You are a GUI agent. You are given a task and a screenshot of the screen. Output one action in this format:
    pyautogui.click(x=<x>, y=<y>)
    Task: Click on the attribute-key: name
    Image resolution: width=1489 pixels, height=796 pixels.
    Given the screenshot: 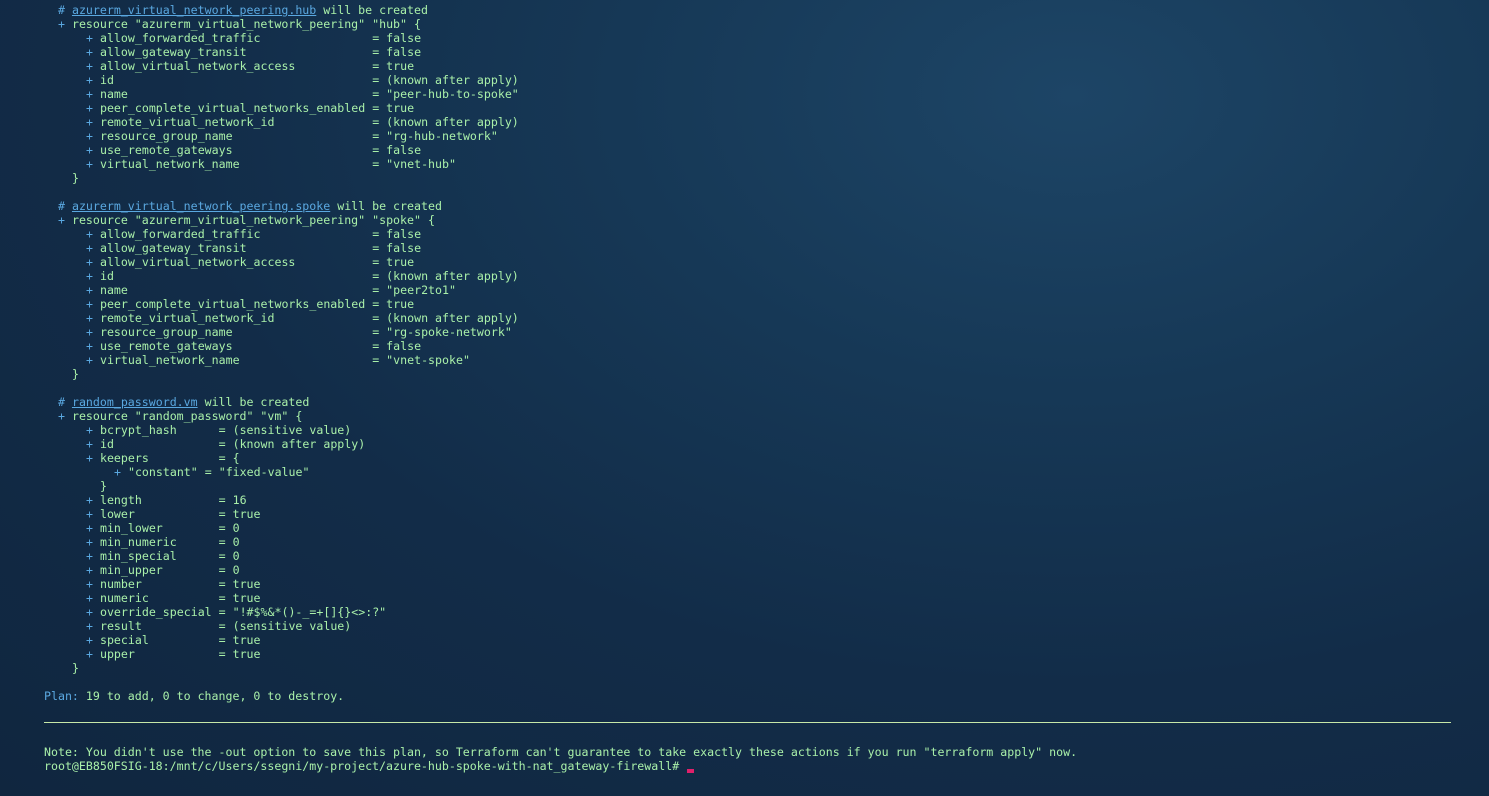 What is the action you would take?
    pyautogui.click(x=232, y=290)
    